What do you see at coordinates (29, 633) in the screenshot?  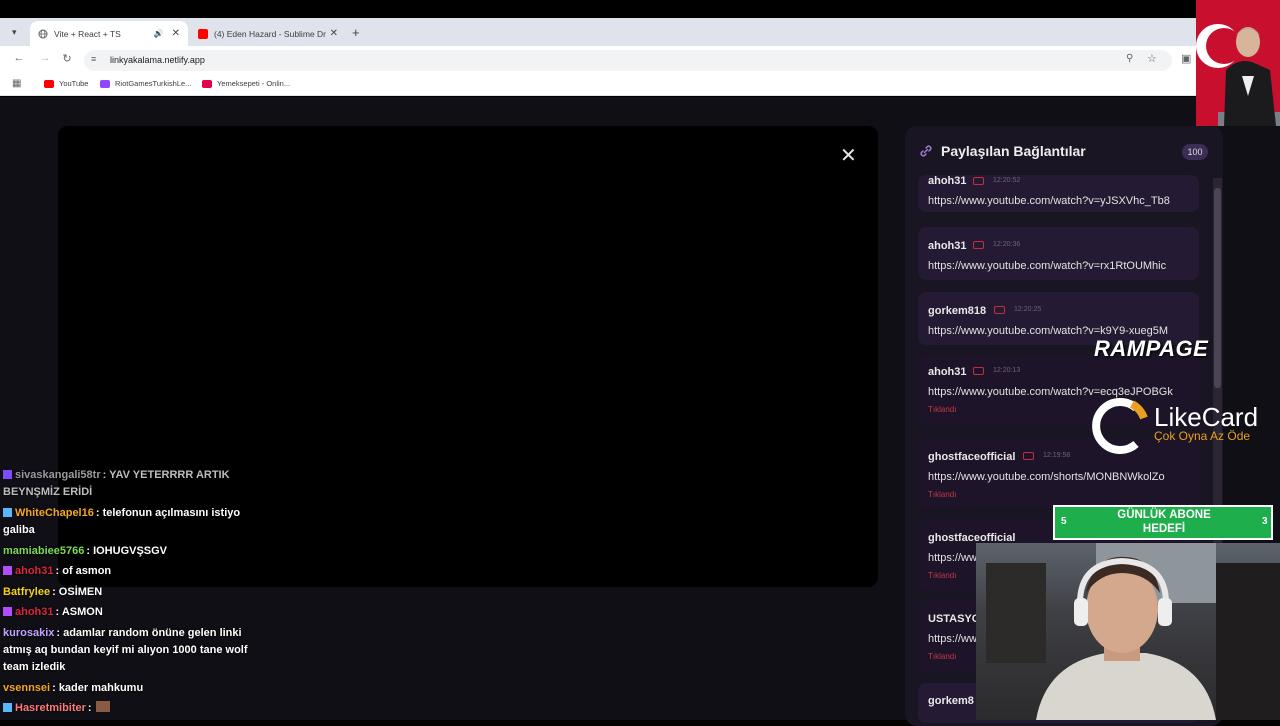 I see `chat-username: kurosakix` at bounding box center [29, 633].